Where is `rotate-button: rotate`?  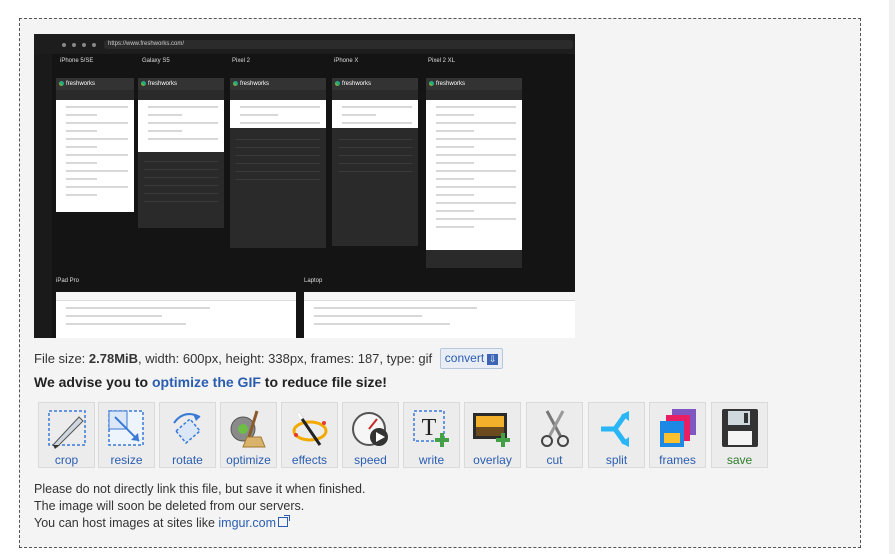 rotate-button: rotate is located at coordinates (187, 435).